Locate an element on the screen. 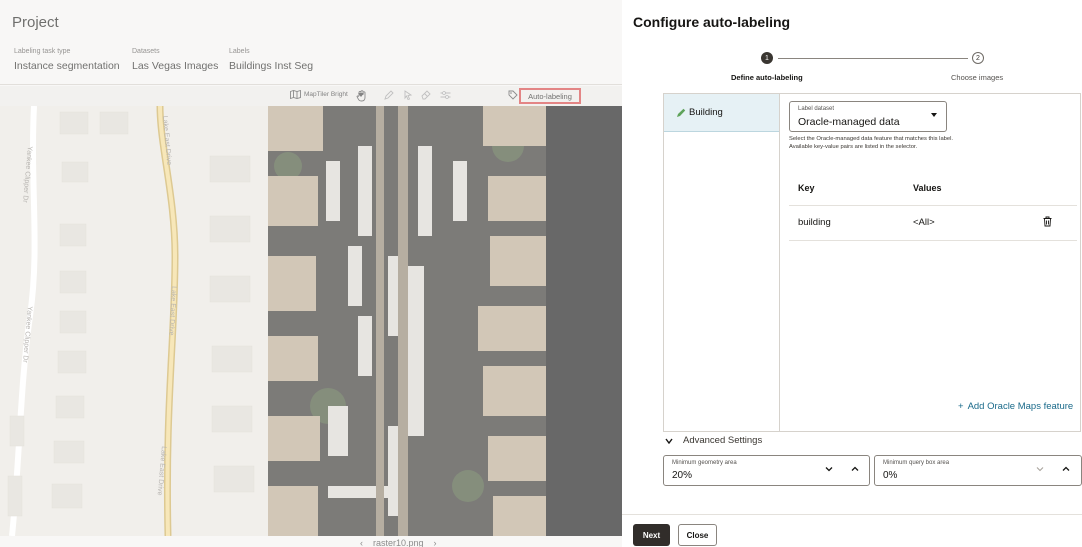 The height and width of the screenshot is (547, 1082). key-column-header: Key is located at coordinates (806, 188).